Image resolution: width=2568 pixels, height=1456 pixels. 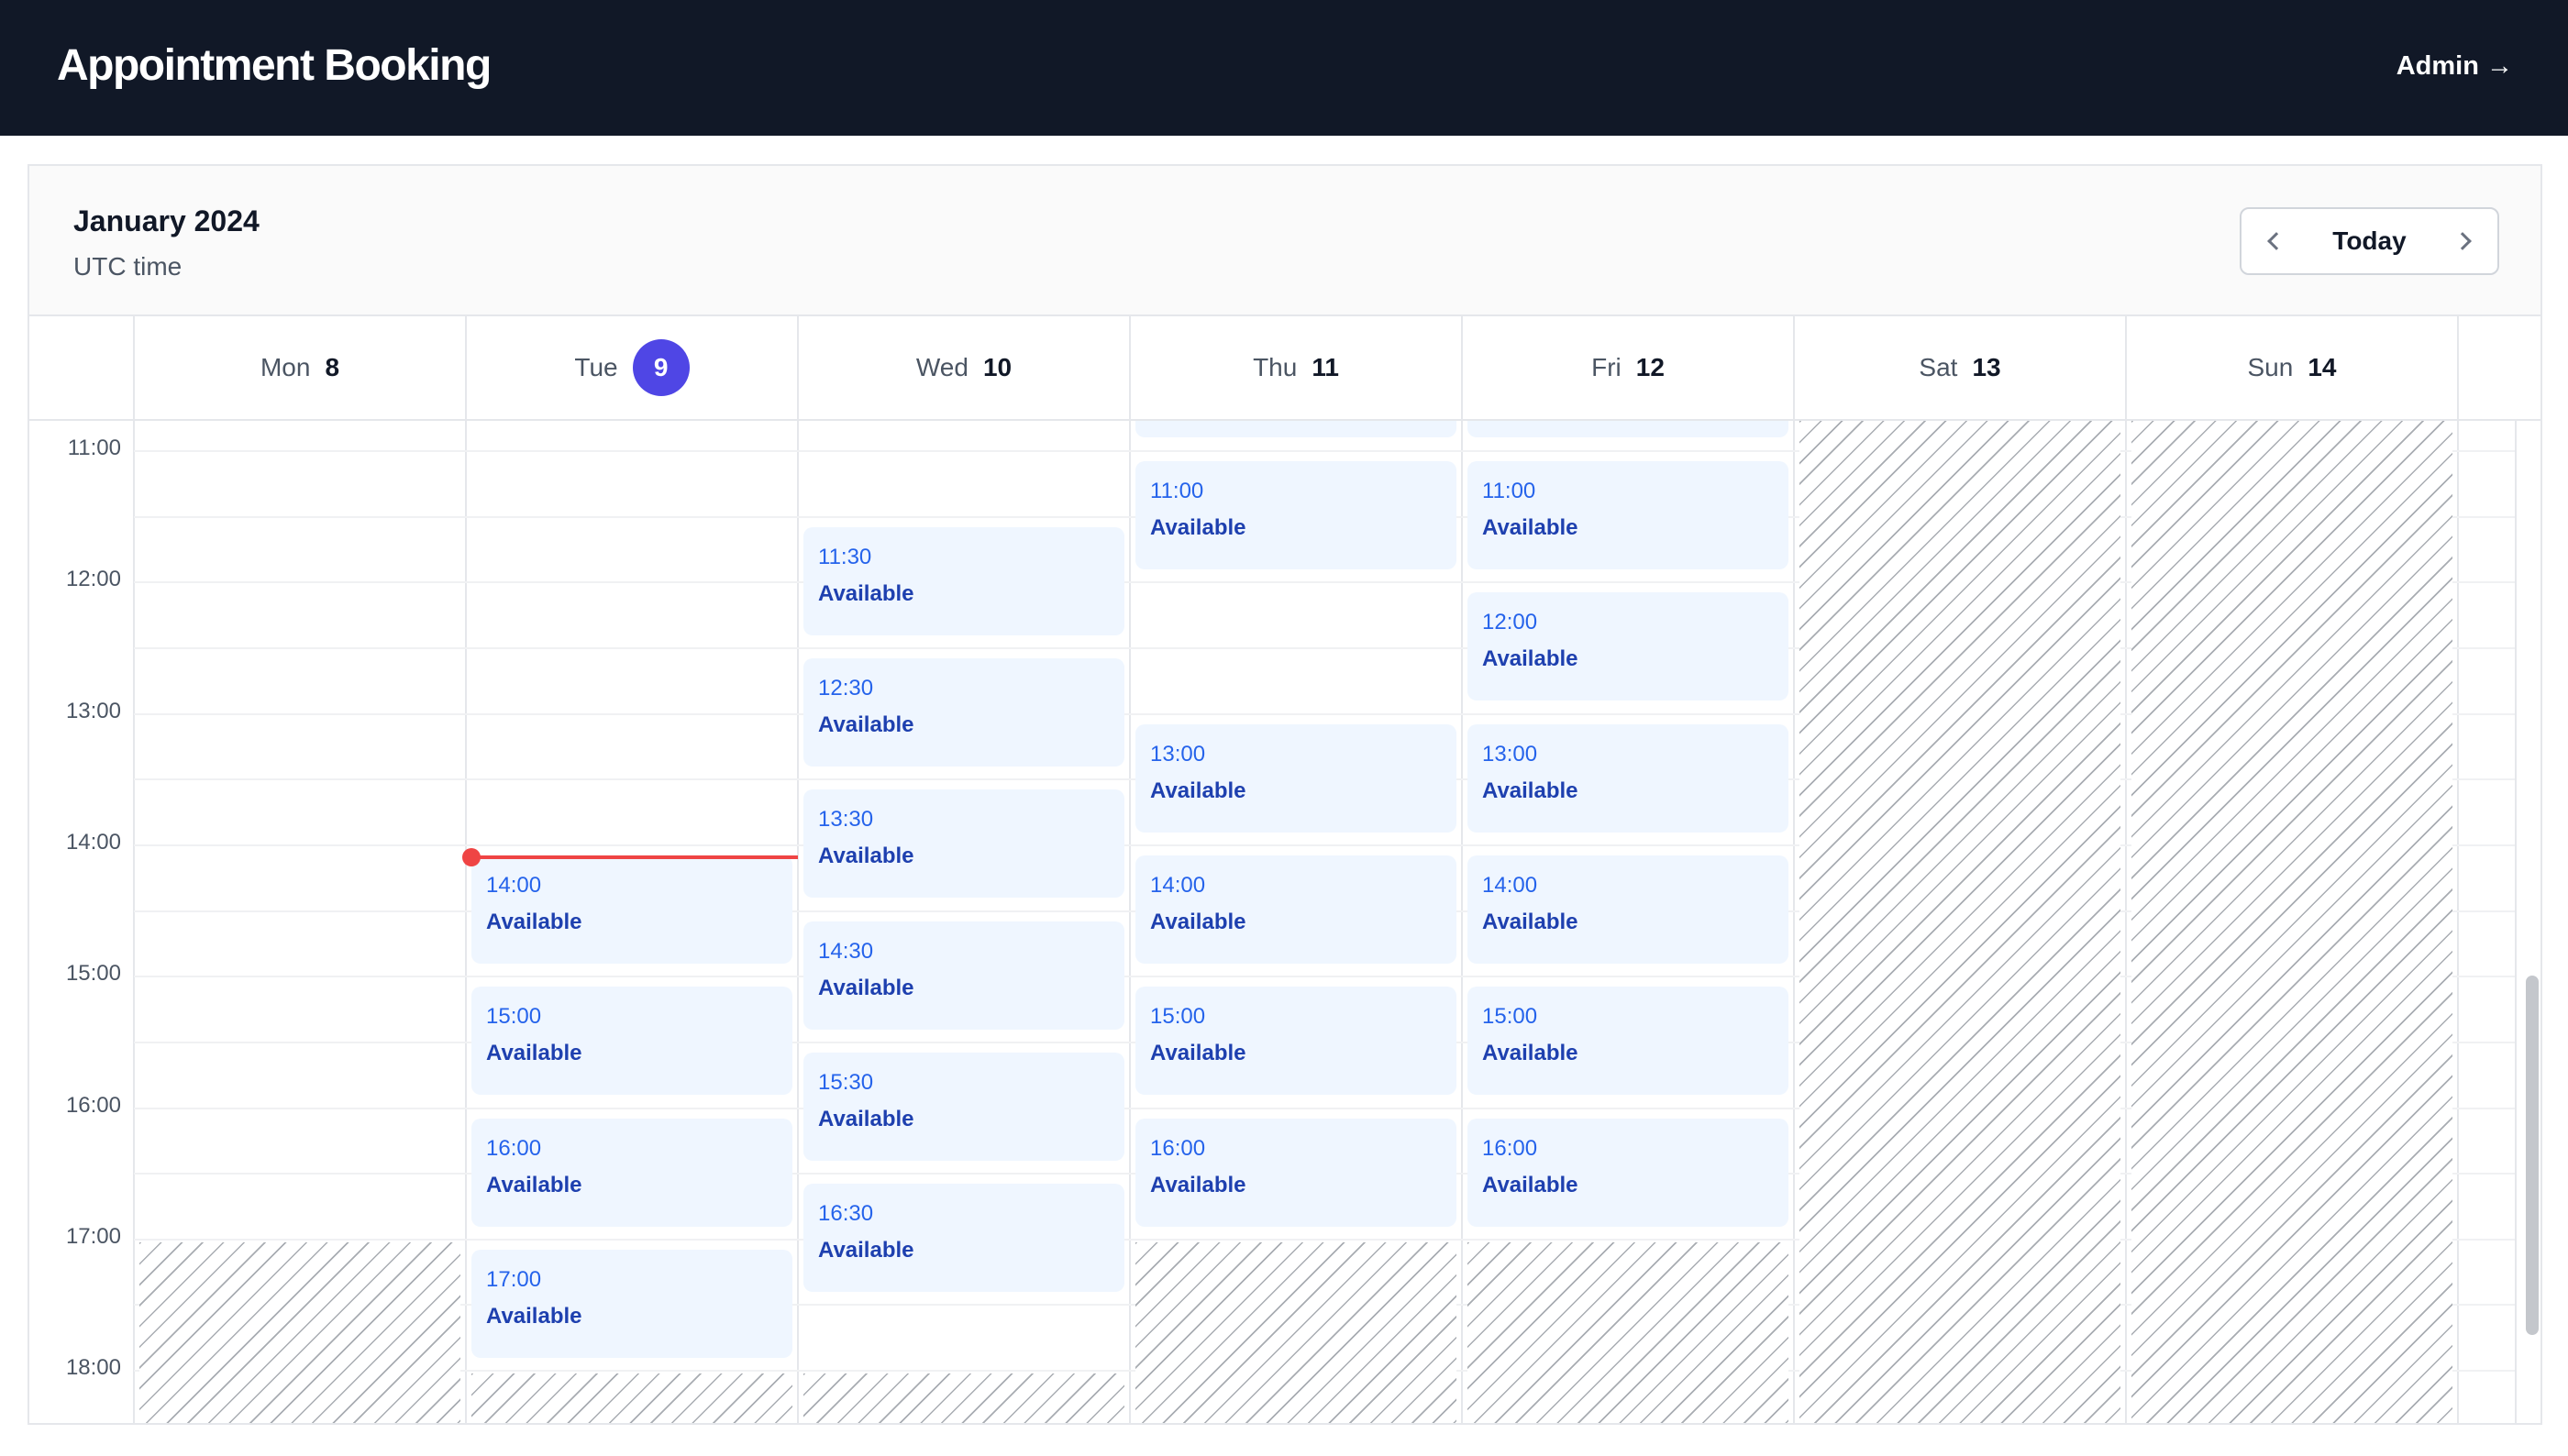 I want to click on day-number: 14, so click(x=2322, y=367).